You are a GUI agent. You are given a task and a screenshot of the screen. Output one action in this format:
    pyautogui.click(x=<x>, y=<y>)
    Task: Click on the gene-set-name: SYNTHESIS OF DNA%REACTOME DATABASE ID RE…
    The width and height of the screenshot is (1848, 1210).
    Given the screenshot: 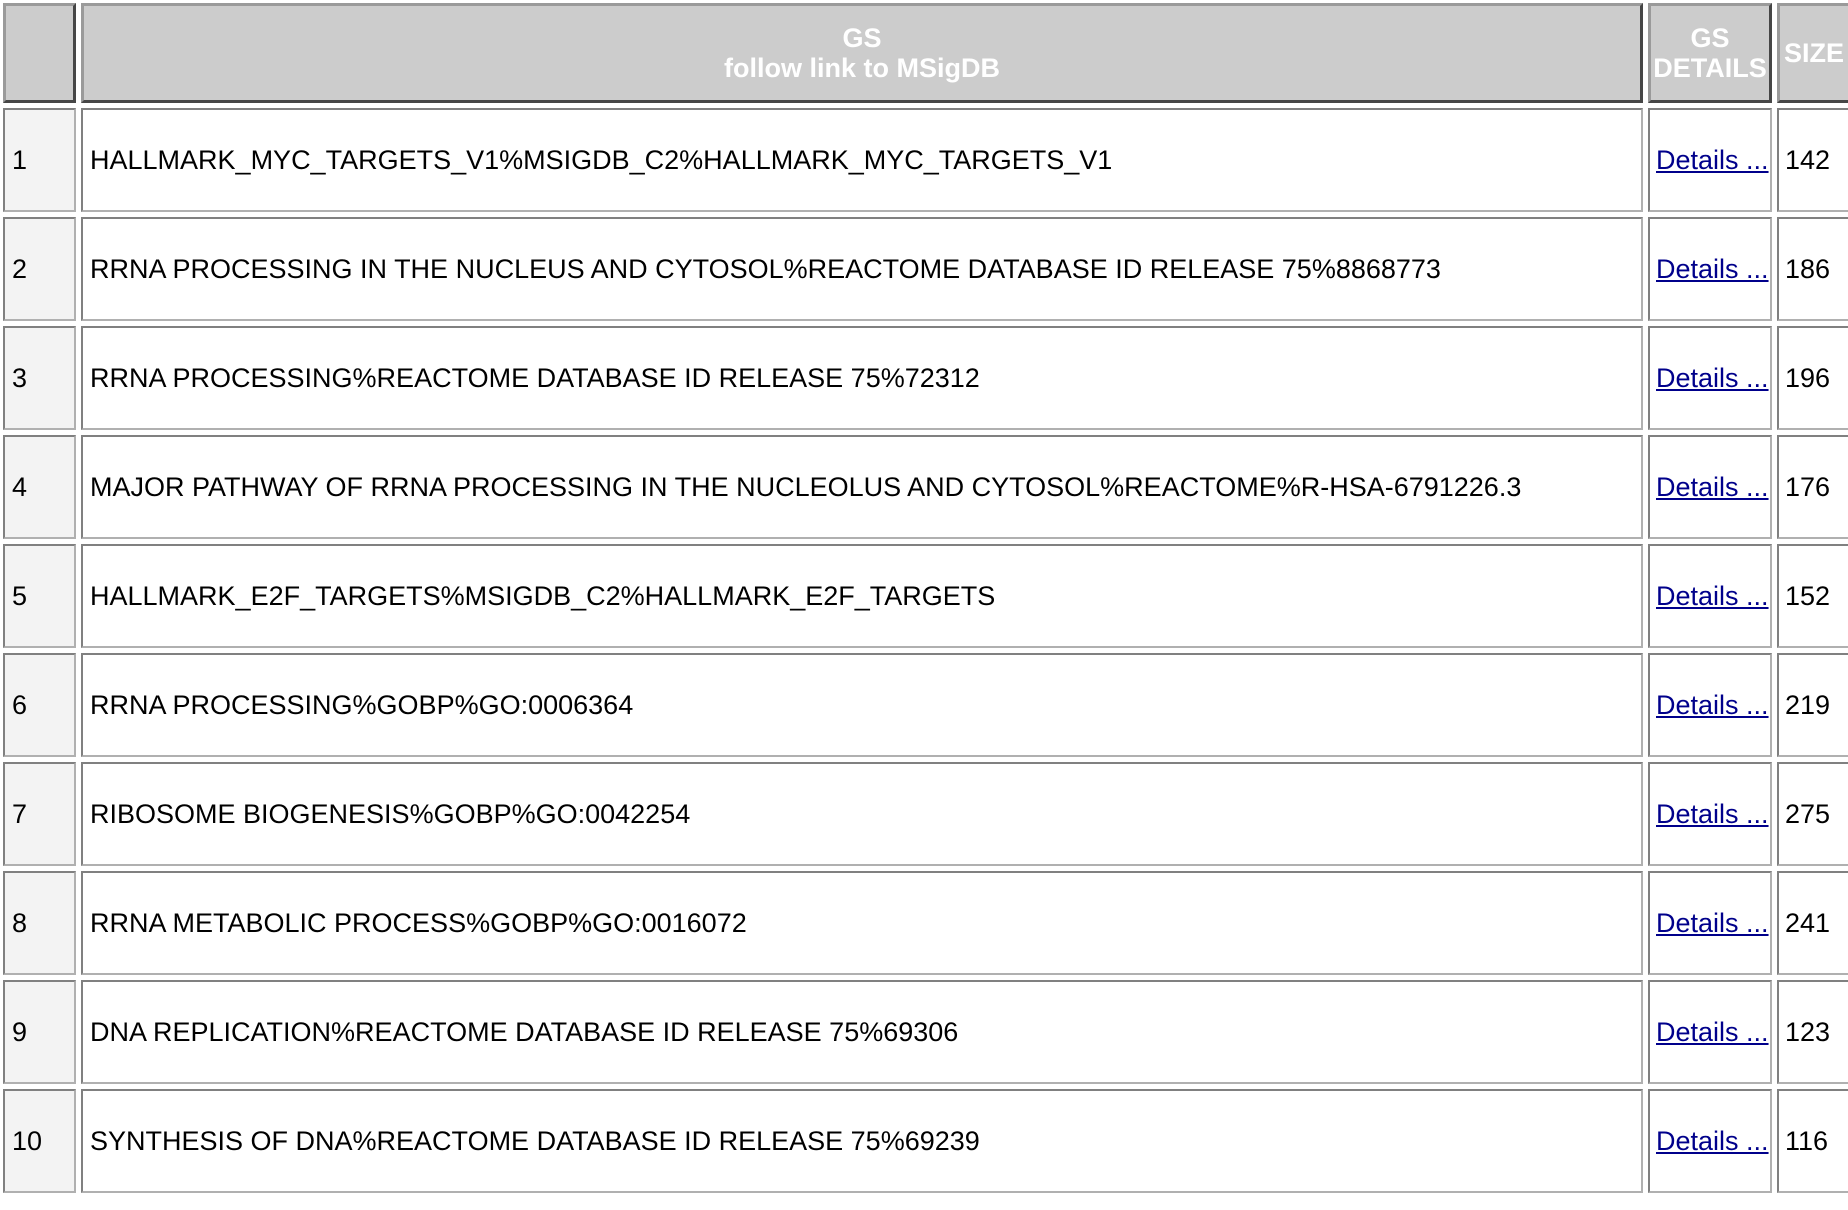 What is the action you would take?
    pyautogui.click(x=862, y=1141)
    